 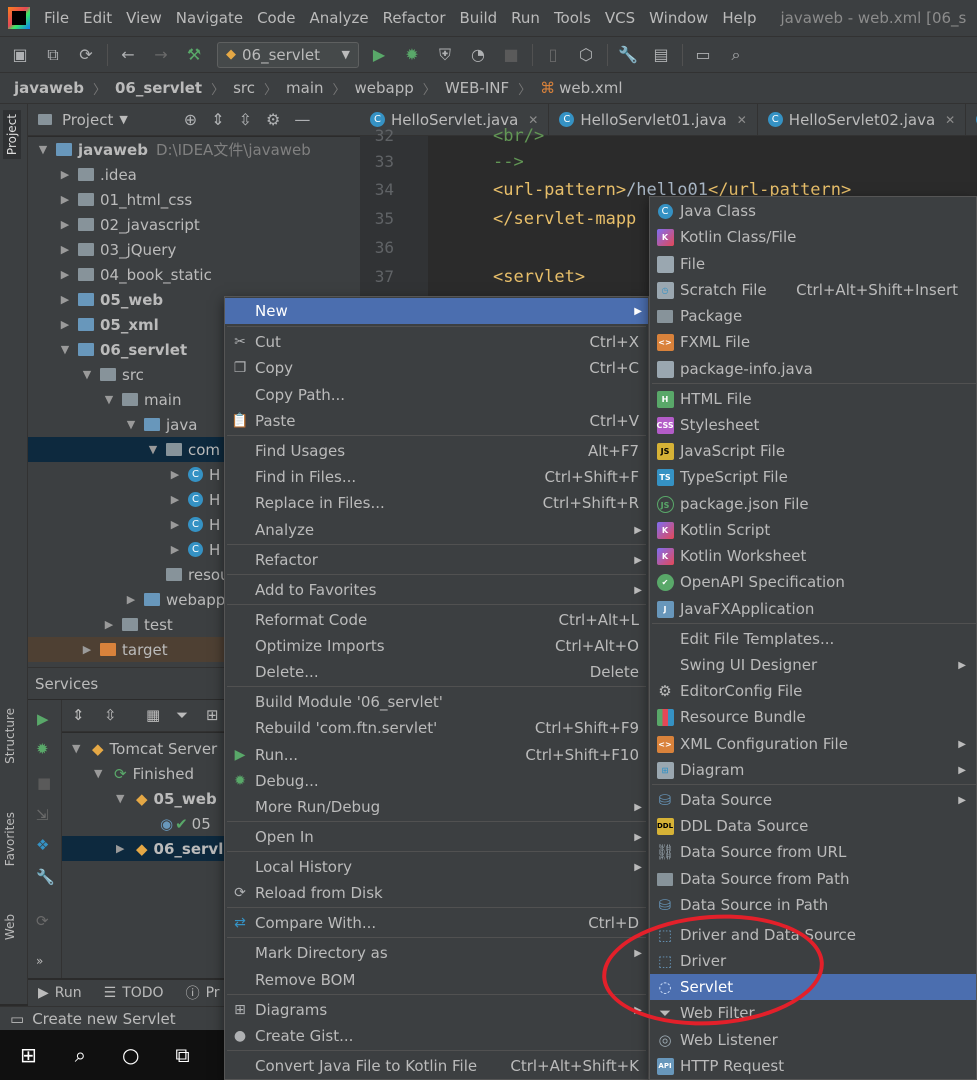 What do you see at coordinates (813, 530) in the screenshot?
I see `submenu-item-kotlin-script: K Kotlin Script` at bounding box center [813, 530].